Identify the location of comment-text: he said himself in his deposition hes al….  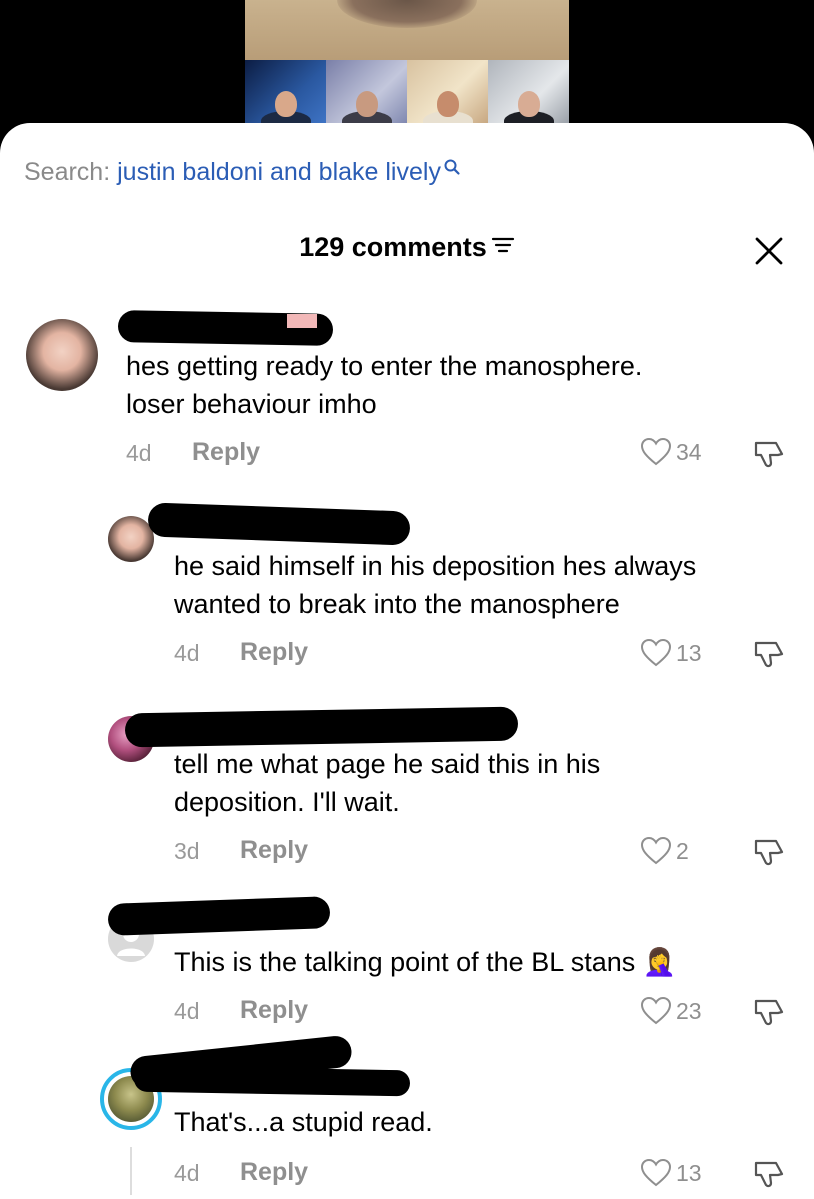
(435, 585).